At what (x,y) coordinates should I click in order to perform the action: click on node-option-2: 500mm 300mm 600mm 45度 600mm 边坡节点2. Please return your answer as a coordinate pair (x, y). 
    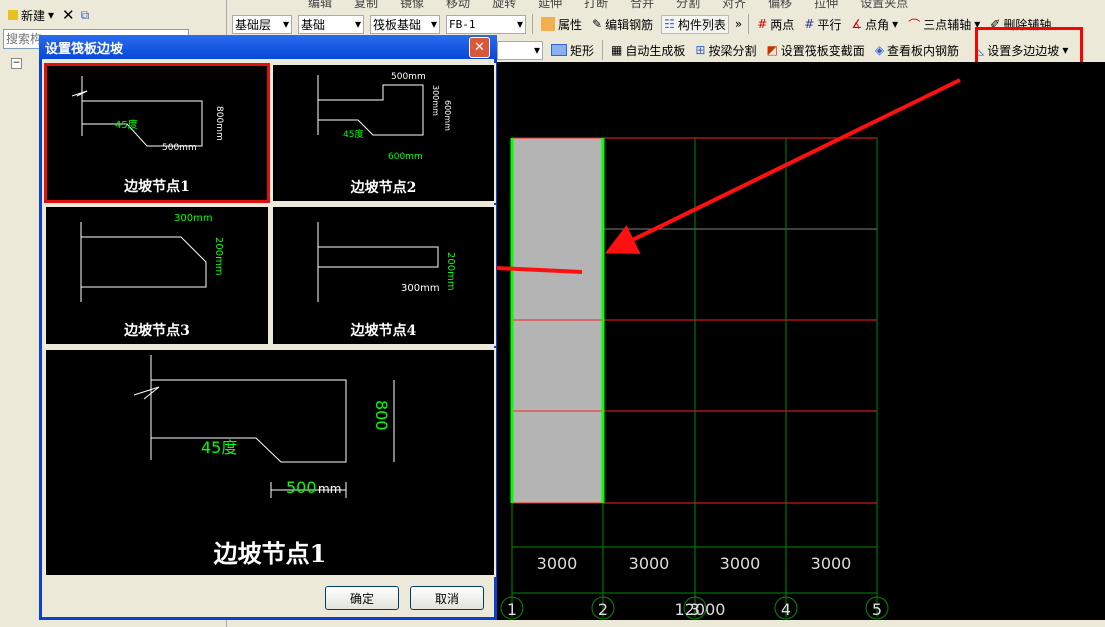
    Looking at the image, I should click on (383, 133).